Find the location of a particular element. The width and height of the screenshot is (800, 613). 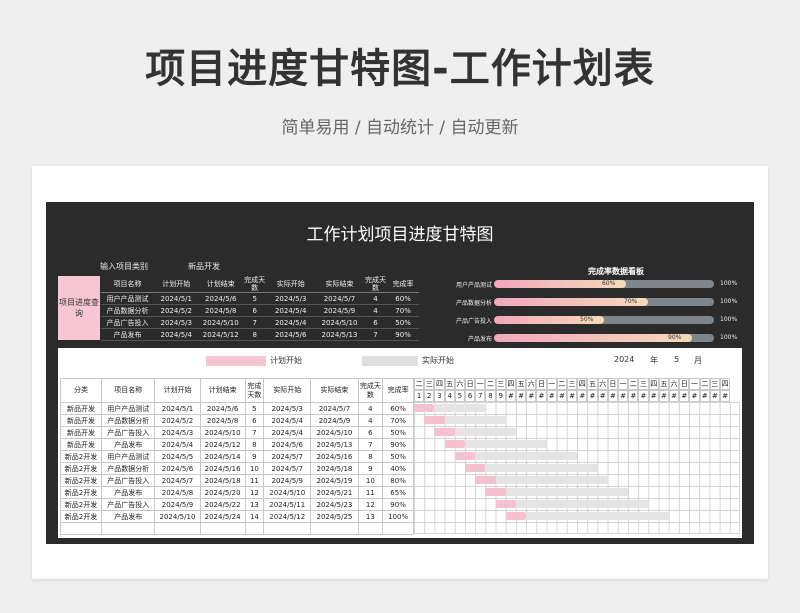

table-cell: 2024/5/3 is located at coordinates (176, 322).